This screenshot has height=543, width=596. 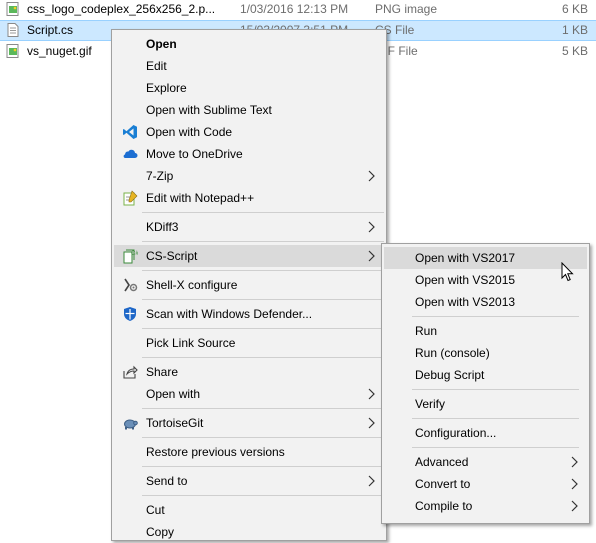 I want to click on menu-item-label: TortoiseGit, so click(x=175, y=423).